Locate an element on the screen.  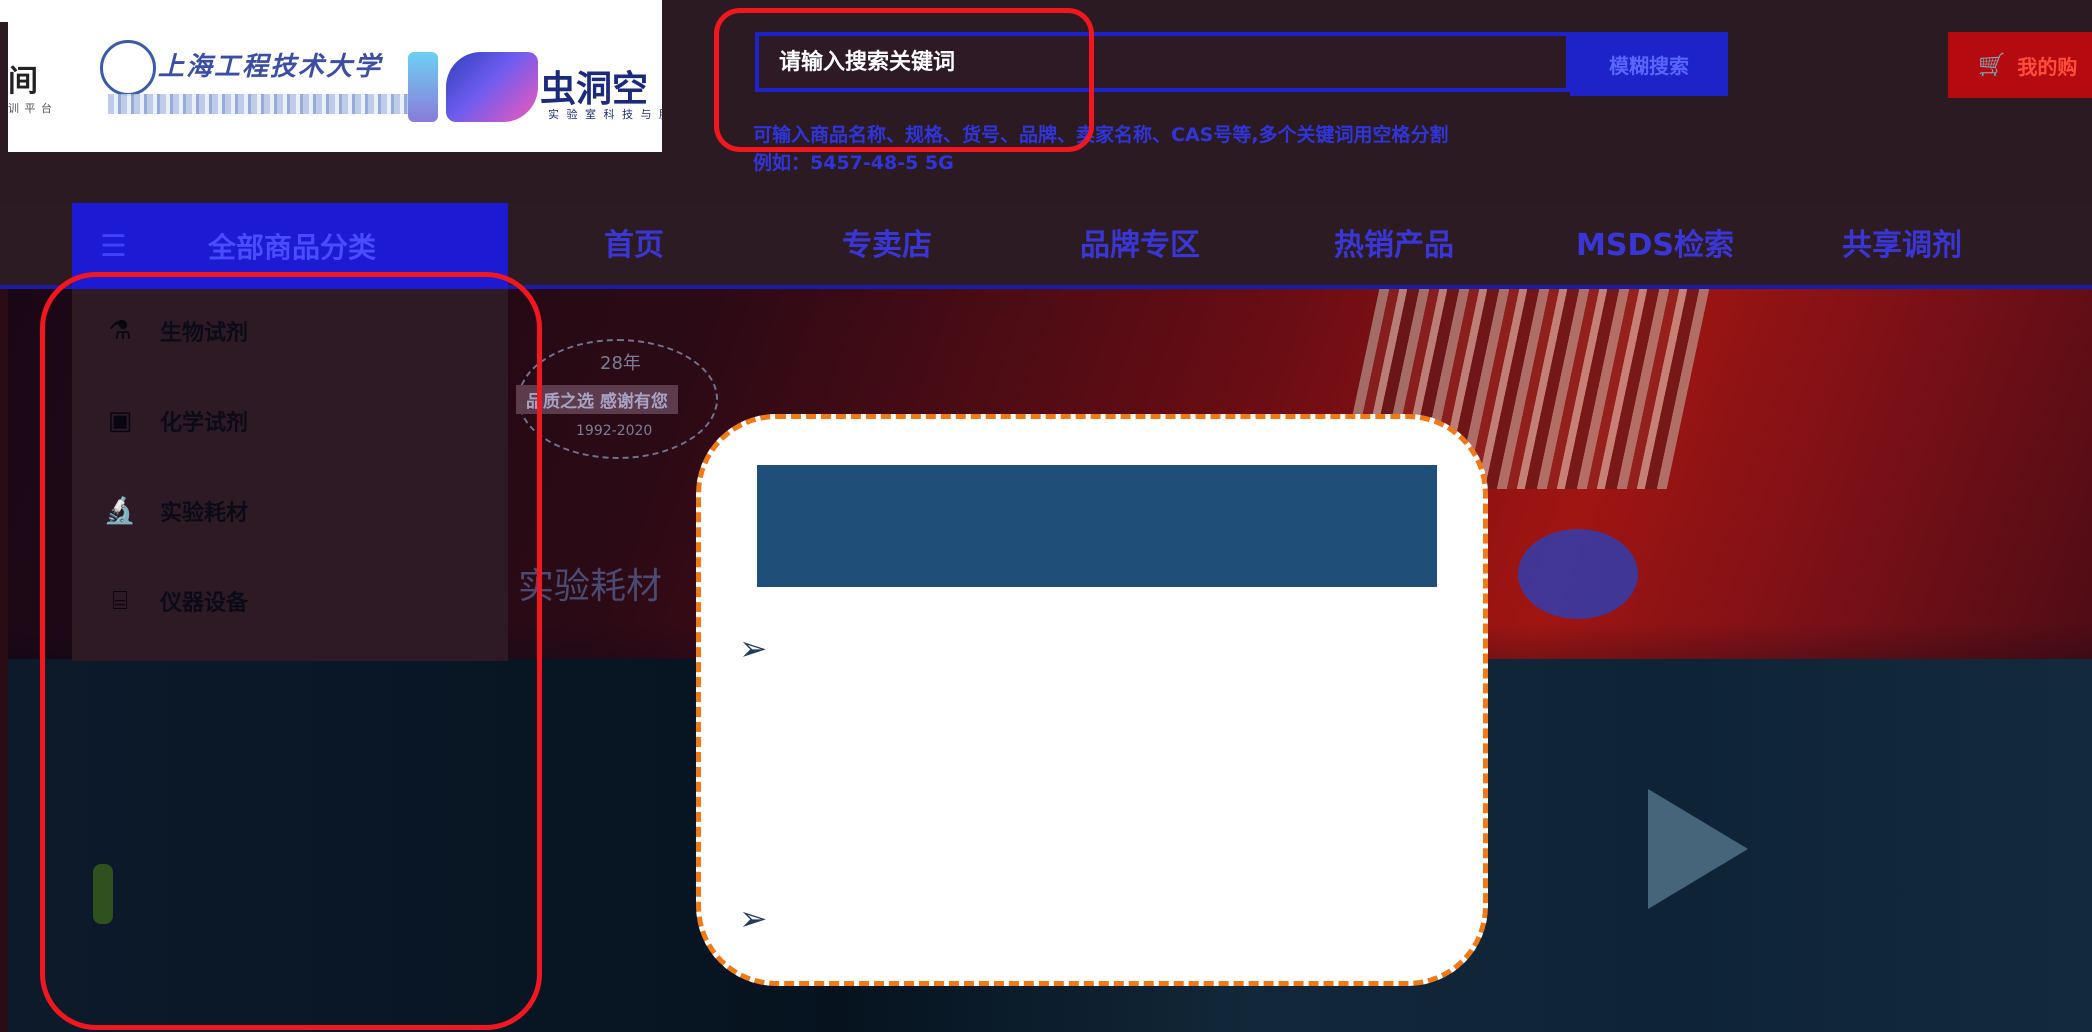
category-item-instruments: ⌸ 仪器设备 is located at coordinates (174, 601).